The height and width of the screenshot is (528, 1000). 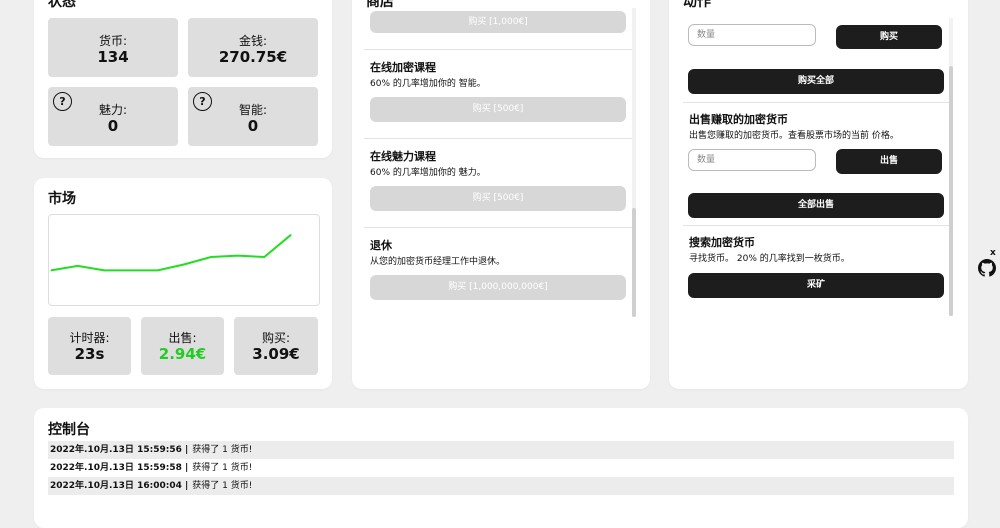 I want to click on price-chart-svg, so click(x=171, y=253).